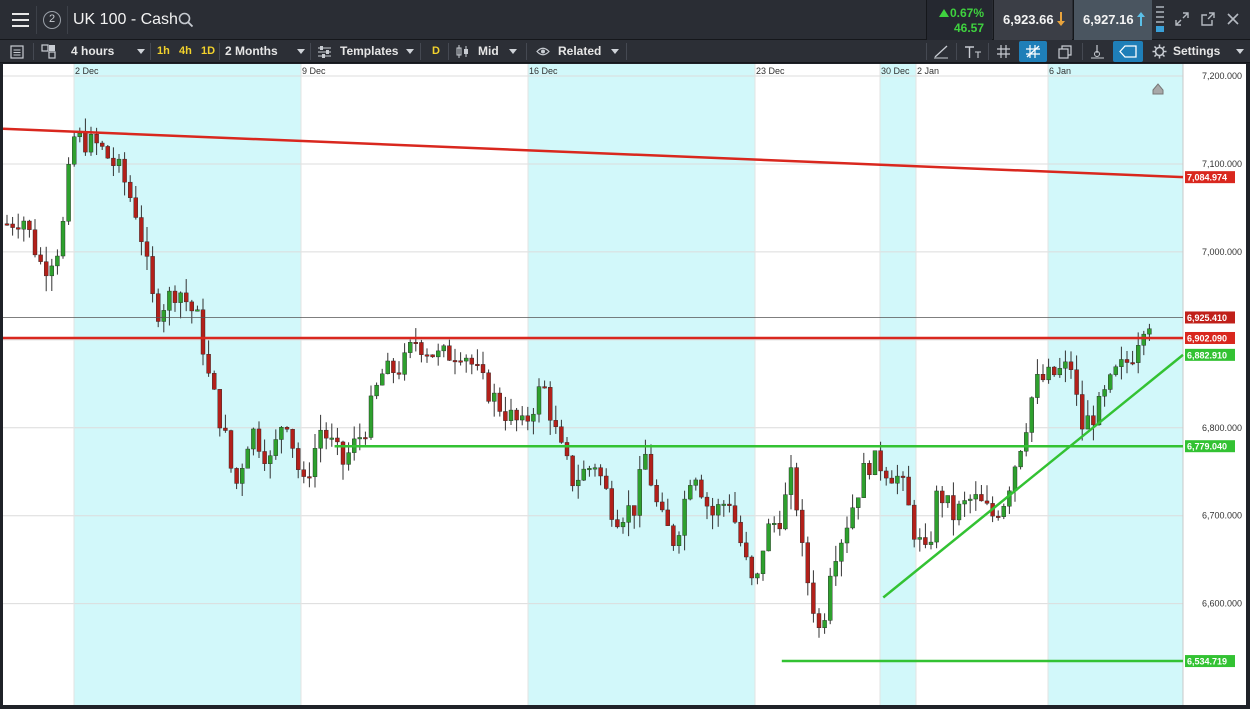 This screenshot has height=709, width=1250. Describe the element at coordinates (1208, 19) in the screenshot. I see `popout-icon` at that location.